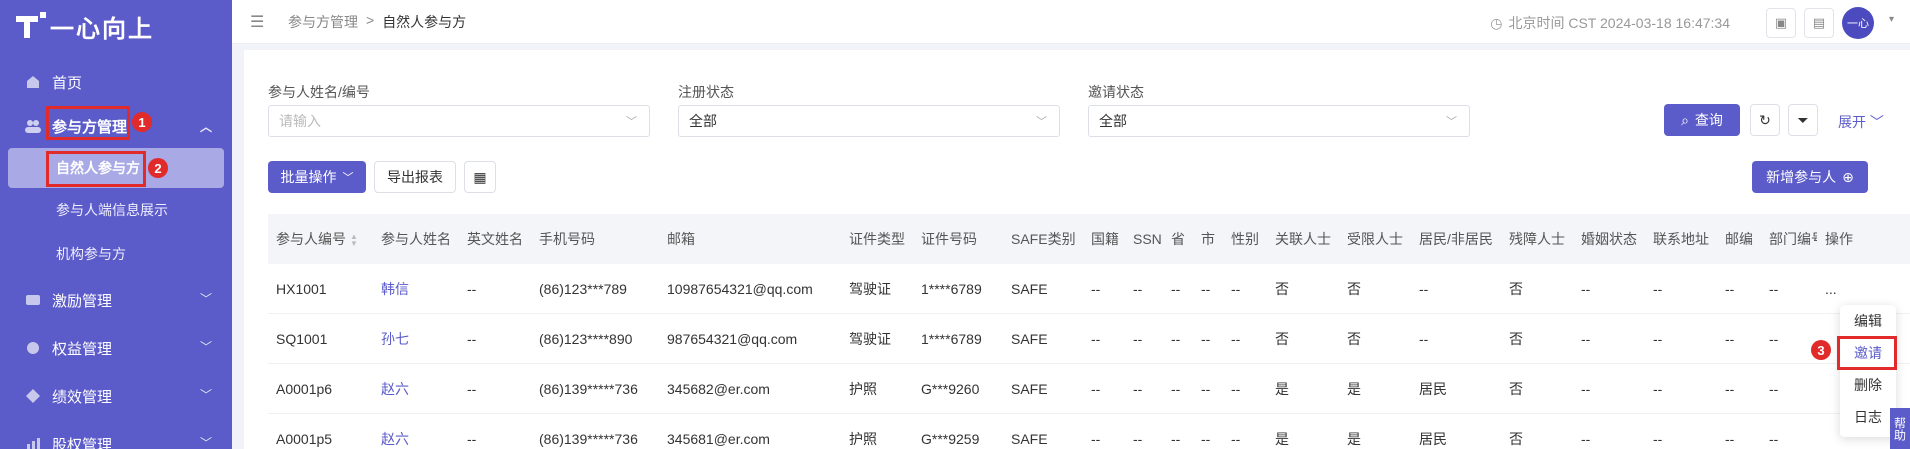 This screenshot has height=449, width=1910. What do you see at coordinates (116, 254) in the screenshot?
I see `sidebar-subitem-institution: 机构参与方` at bounding box center [116, 254].